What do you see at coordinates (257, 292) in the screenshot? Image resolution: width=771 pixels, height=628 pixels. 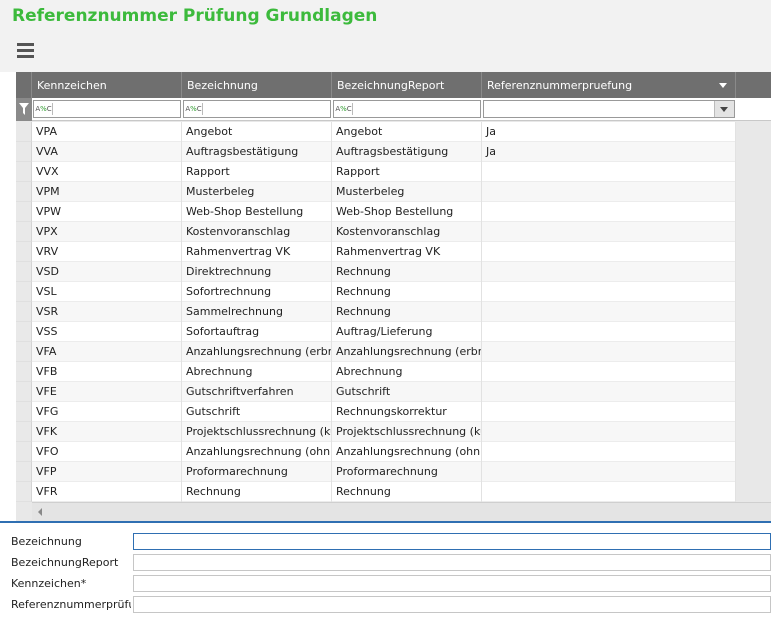 I see `cell-bezeichnung: Sofortrechnung` at bounding box center [257, 292].